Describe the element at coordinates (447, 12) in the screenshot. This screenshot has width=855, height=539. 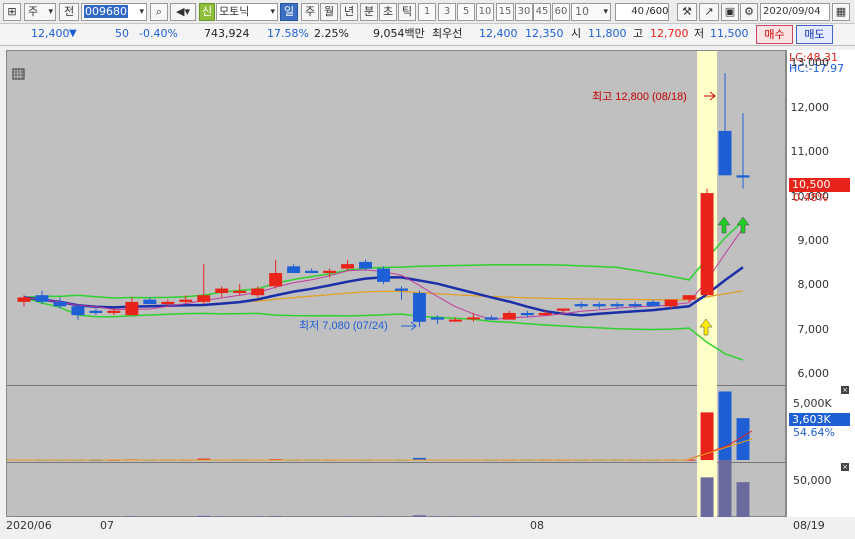
I see `minute-step-button: 3` at that location.